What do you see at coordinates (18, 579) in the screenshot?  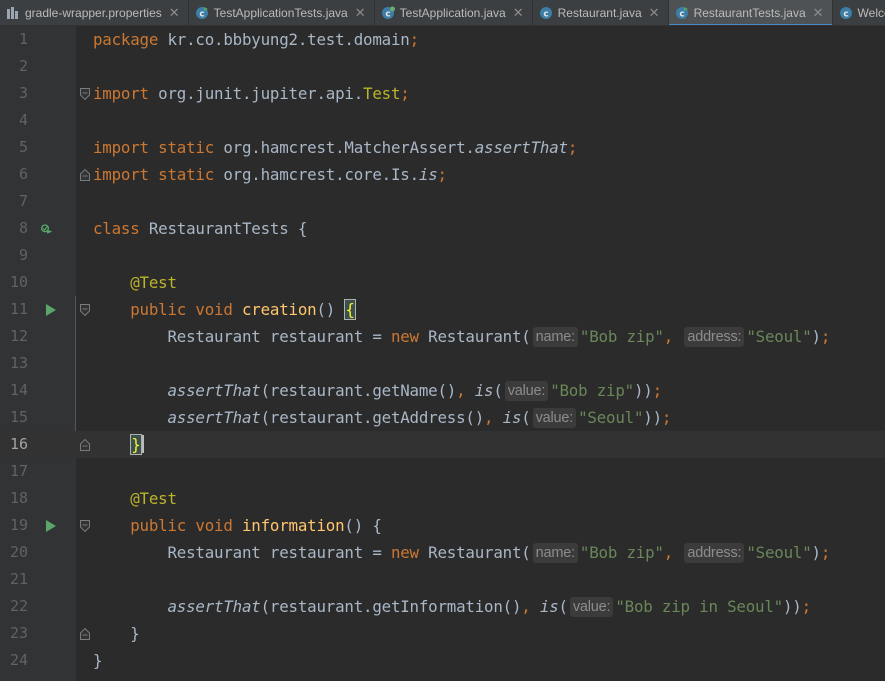 I see `line-number: 21` at bounding box center [18, 579].